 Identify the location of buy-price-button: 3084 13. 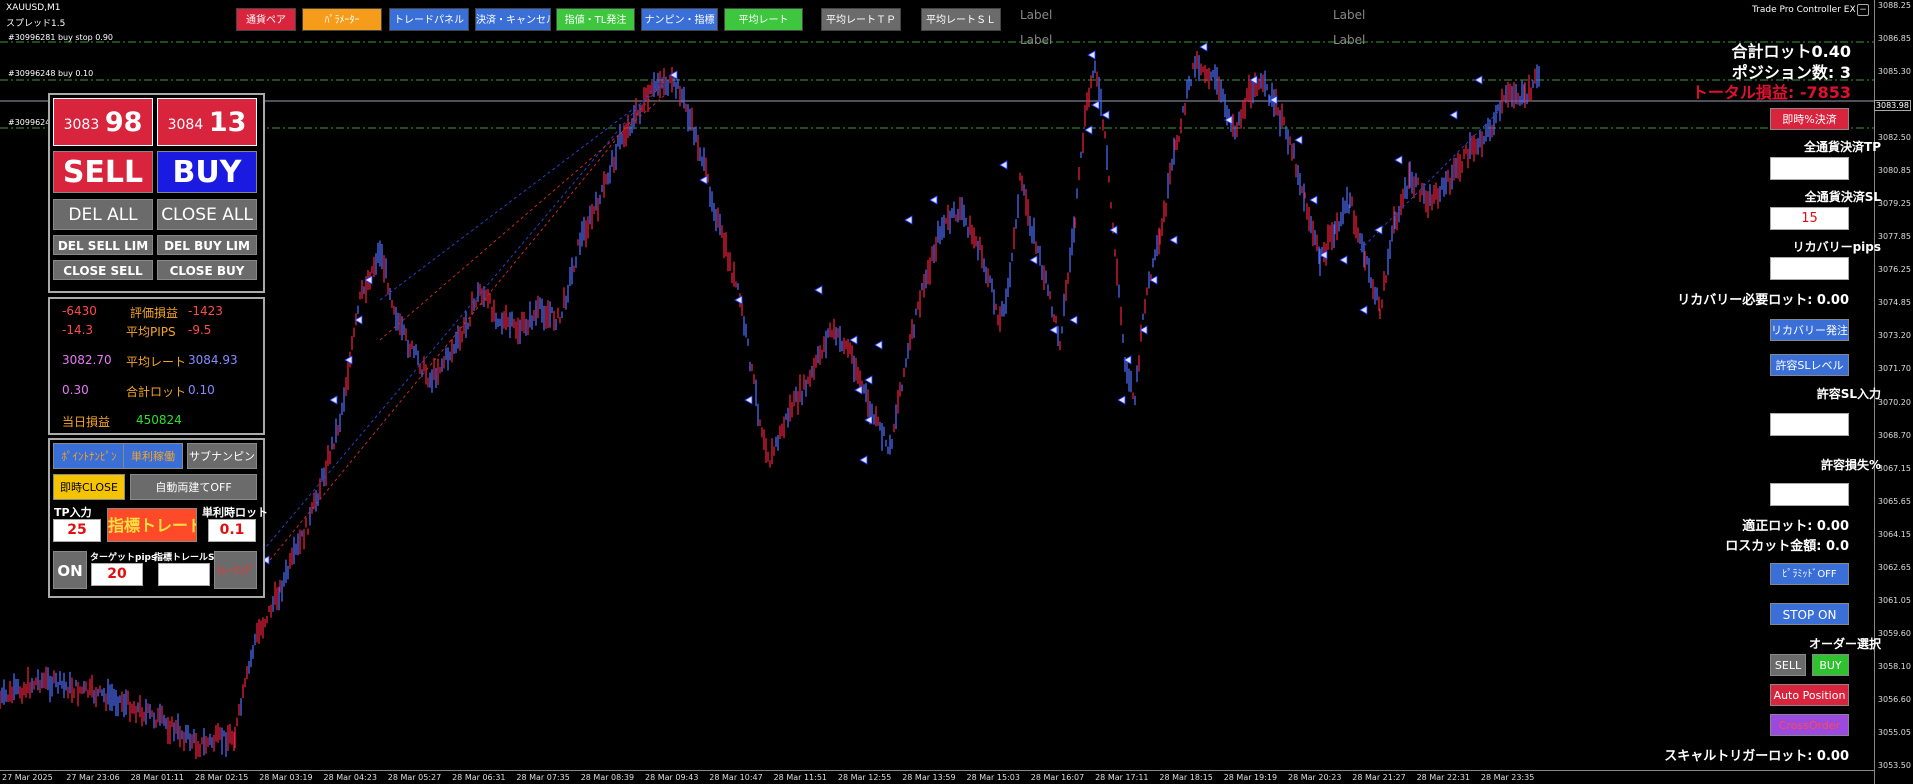
(207, 122).